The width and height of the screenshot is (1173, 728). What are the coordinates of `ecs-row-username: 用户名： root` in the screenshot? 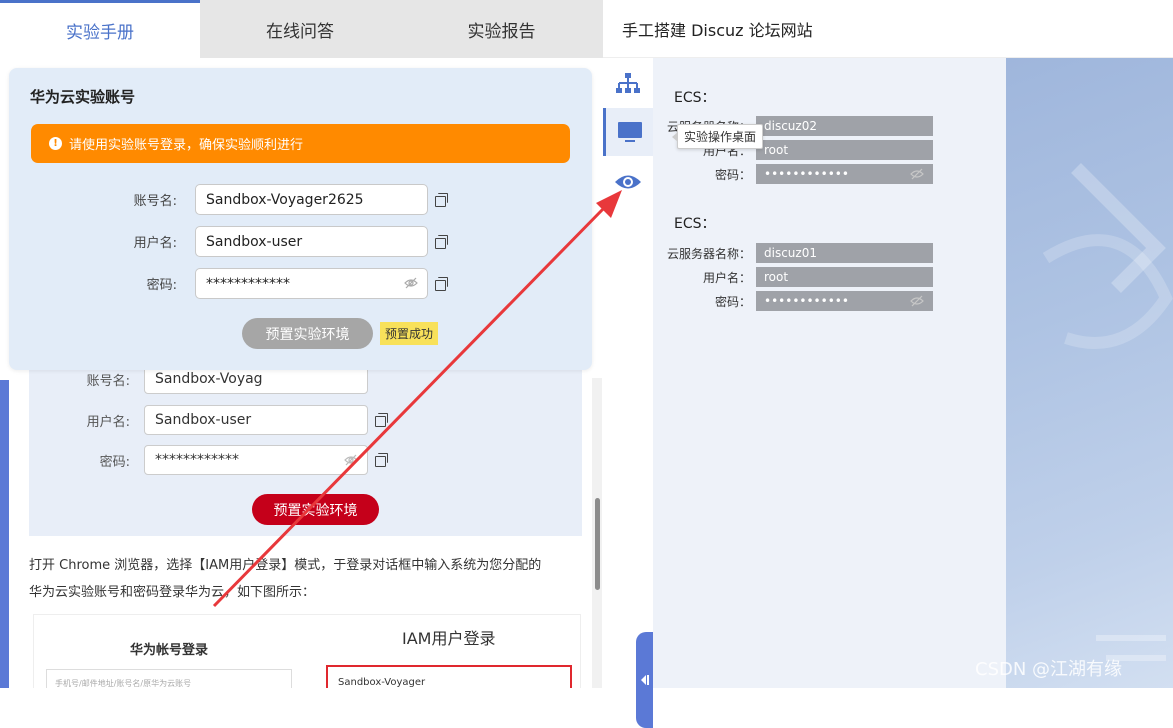 It's located at (793, 277).